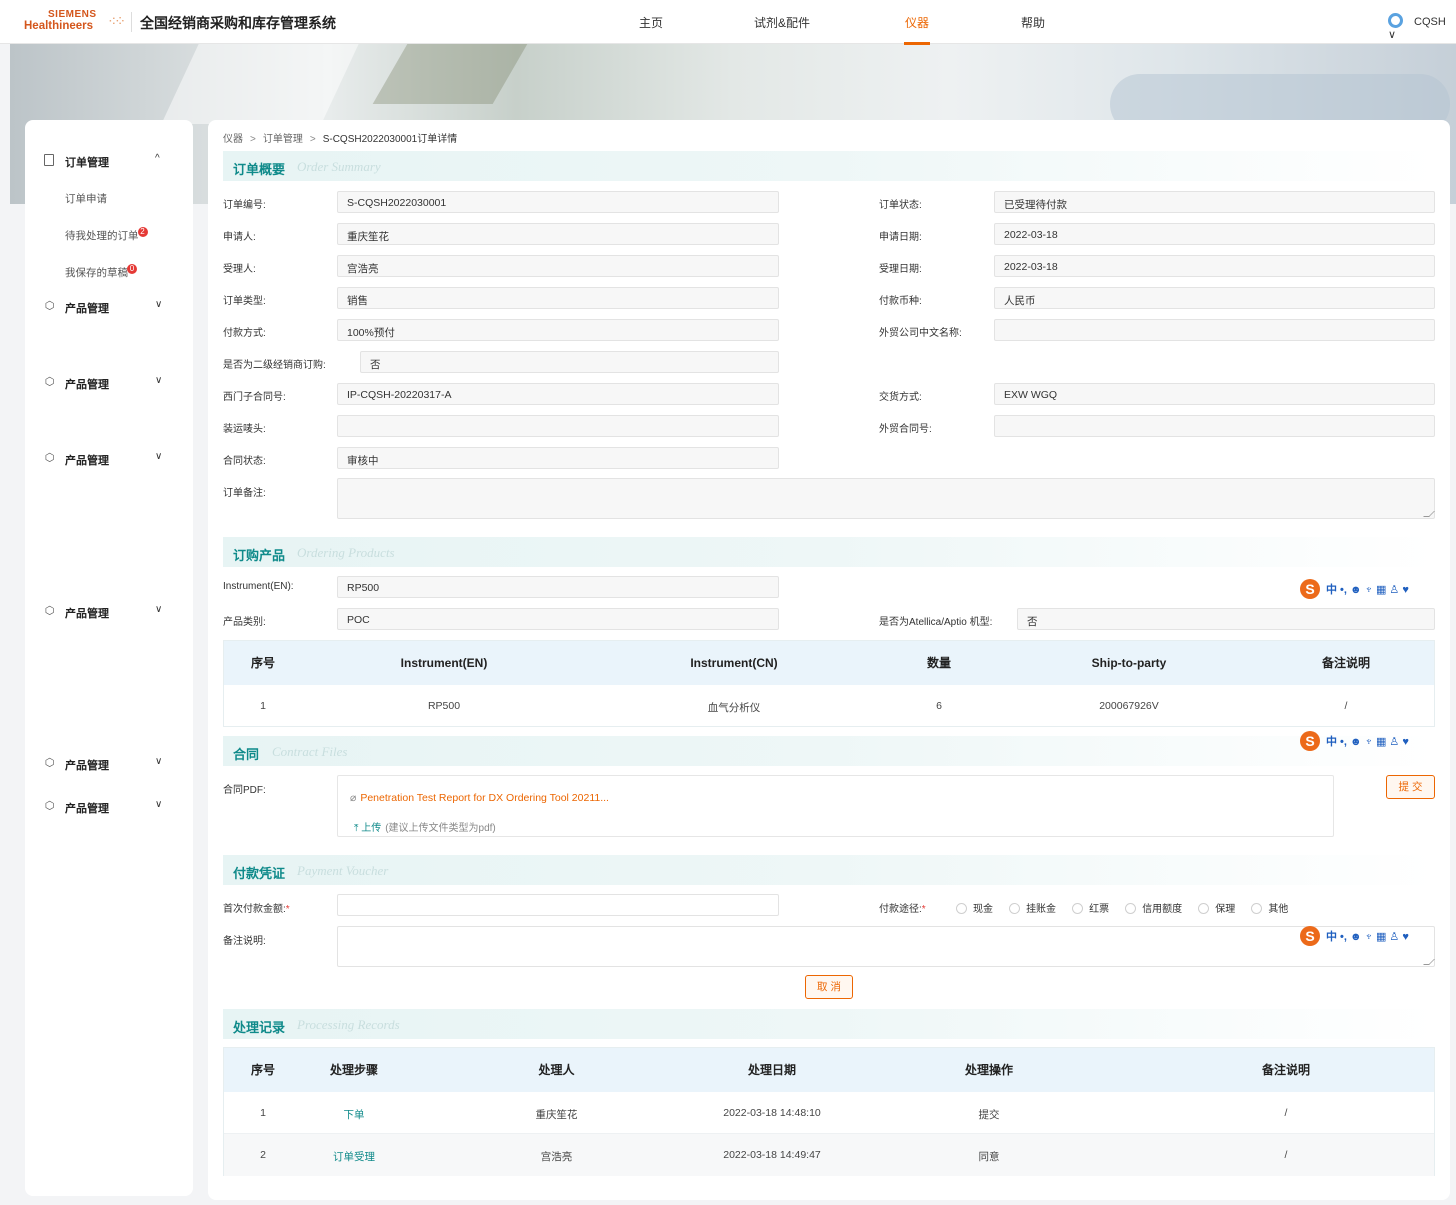  What do you see at coordinates (354, 1114) in the screenshot?
I see `table-cell-link: 下单` at bounding box center [354, 1114].